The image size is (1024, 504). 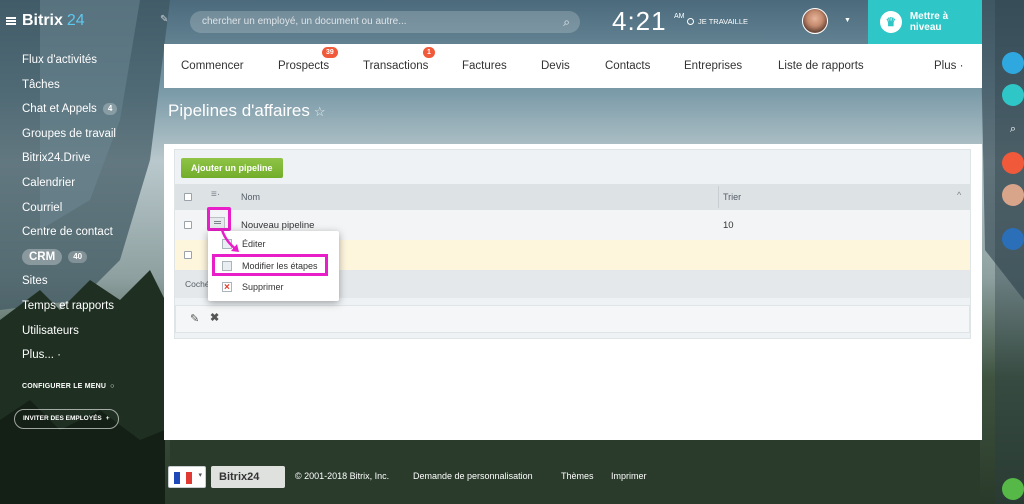 I want to click on delete-doc-icon, so click(x=227, y=288).